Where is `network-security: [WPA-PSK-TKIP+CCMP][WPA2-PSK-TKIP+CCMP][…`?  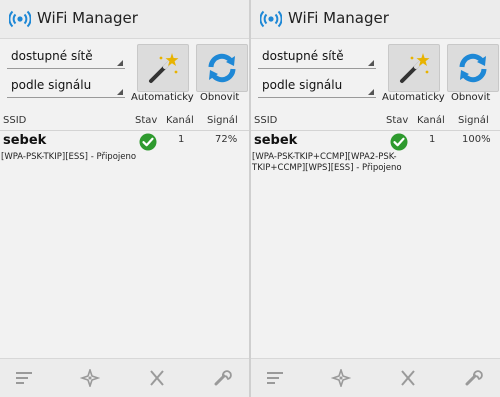 network-security: [WPA-PSK-TKIP+CCMP][WPA2-PSK-TKIP+CCMP][… is located at coordinates (327, 162).